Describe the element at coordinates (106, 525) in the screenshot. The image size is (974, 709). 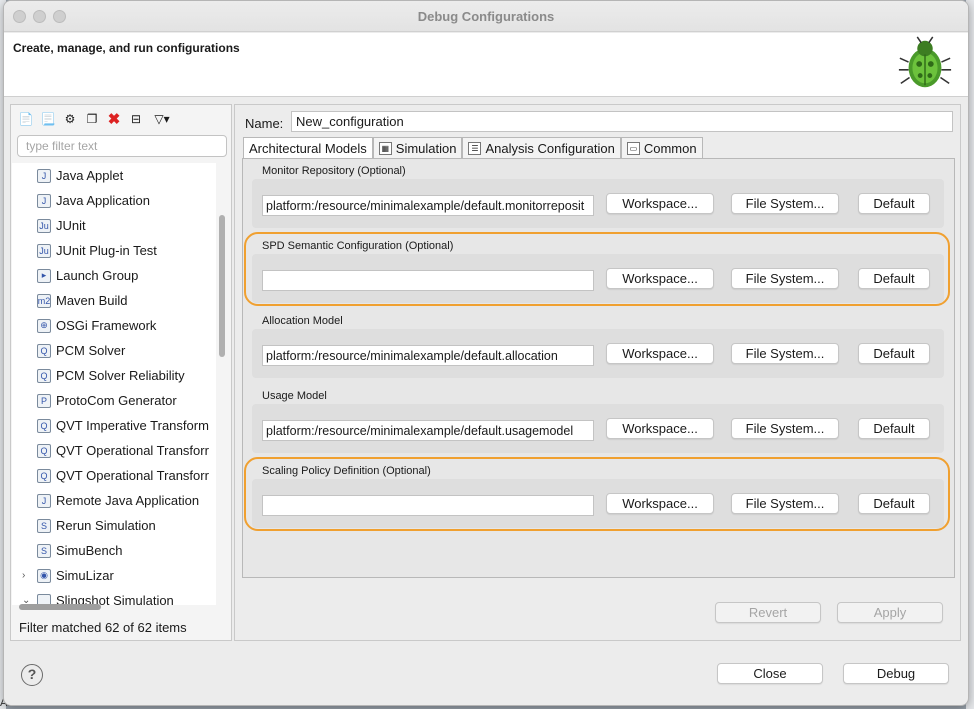
I see `tree-item-label: Rerun Simulation` at that location.